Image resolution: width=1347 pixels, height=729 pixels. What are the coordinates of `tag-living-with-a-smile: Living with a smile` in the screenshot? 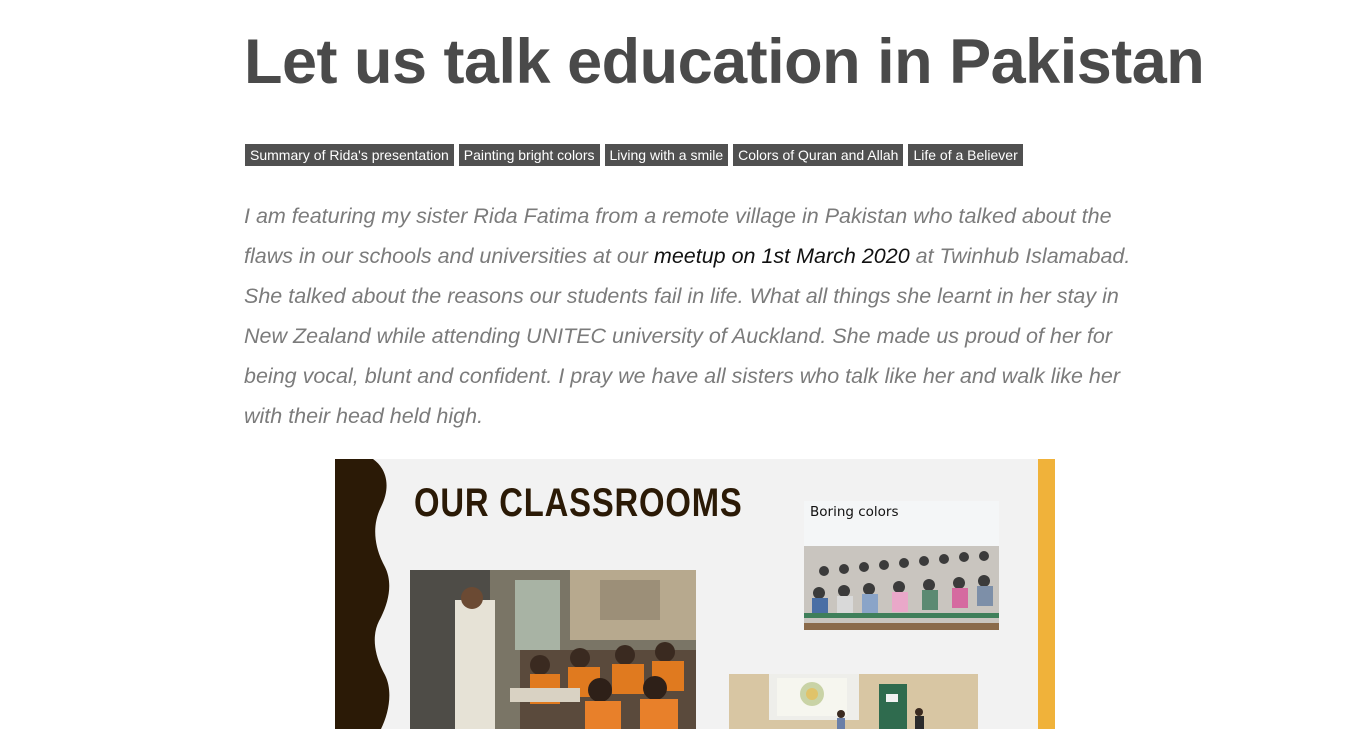 It's located at (666, 155).